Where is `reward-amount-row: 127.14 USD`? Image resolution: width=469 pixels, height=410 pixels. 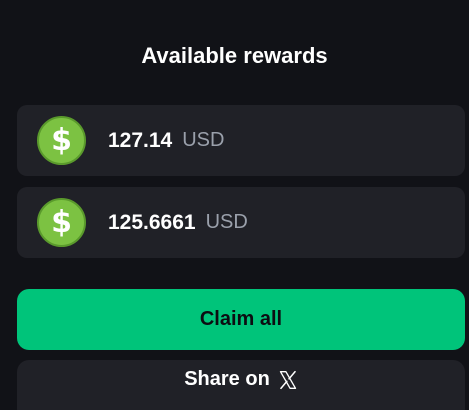 reward-amount-row: 127.14 USD is located at coordinates (166, 140).